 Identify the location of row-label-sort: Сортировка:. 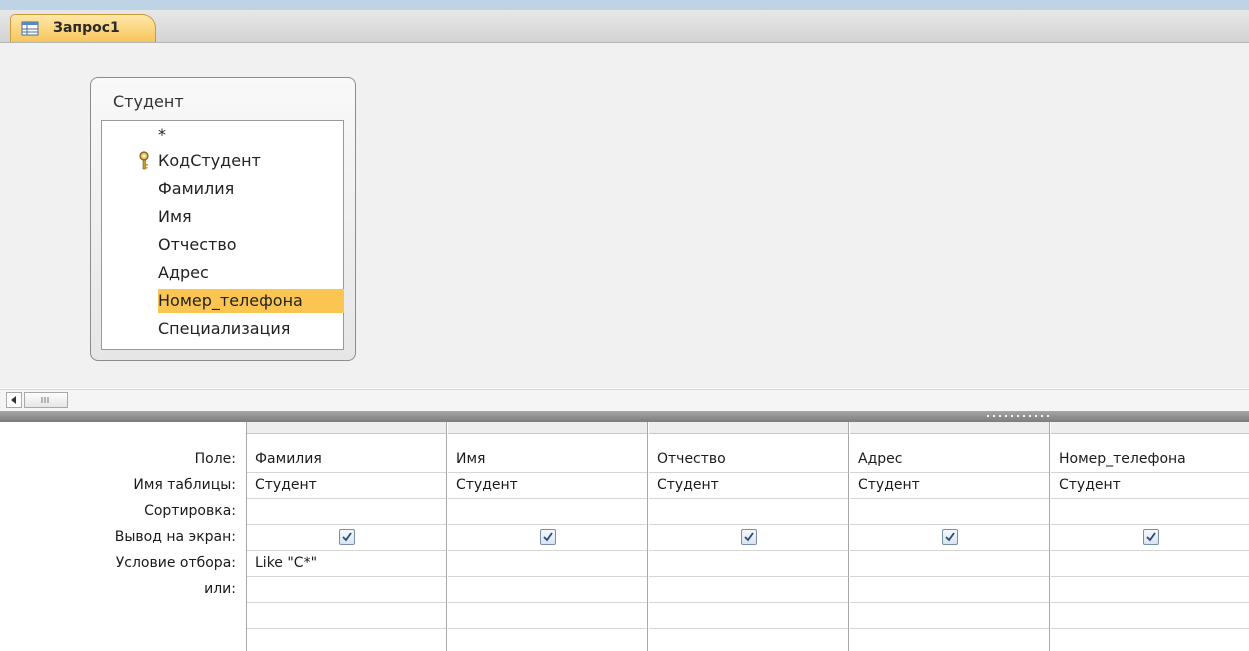
(190, 511).